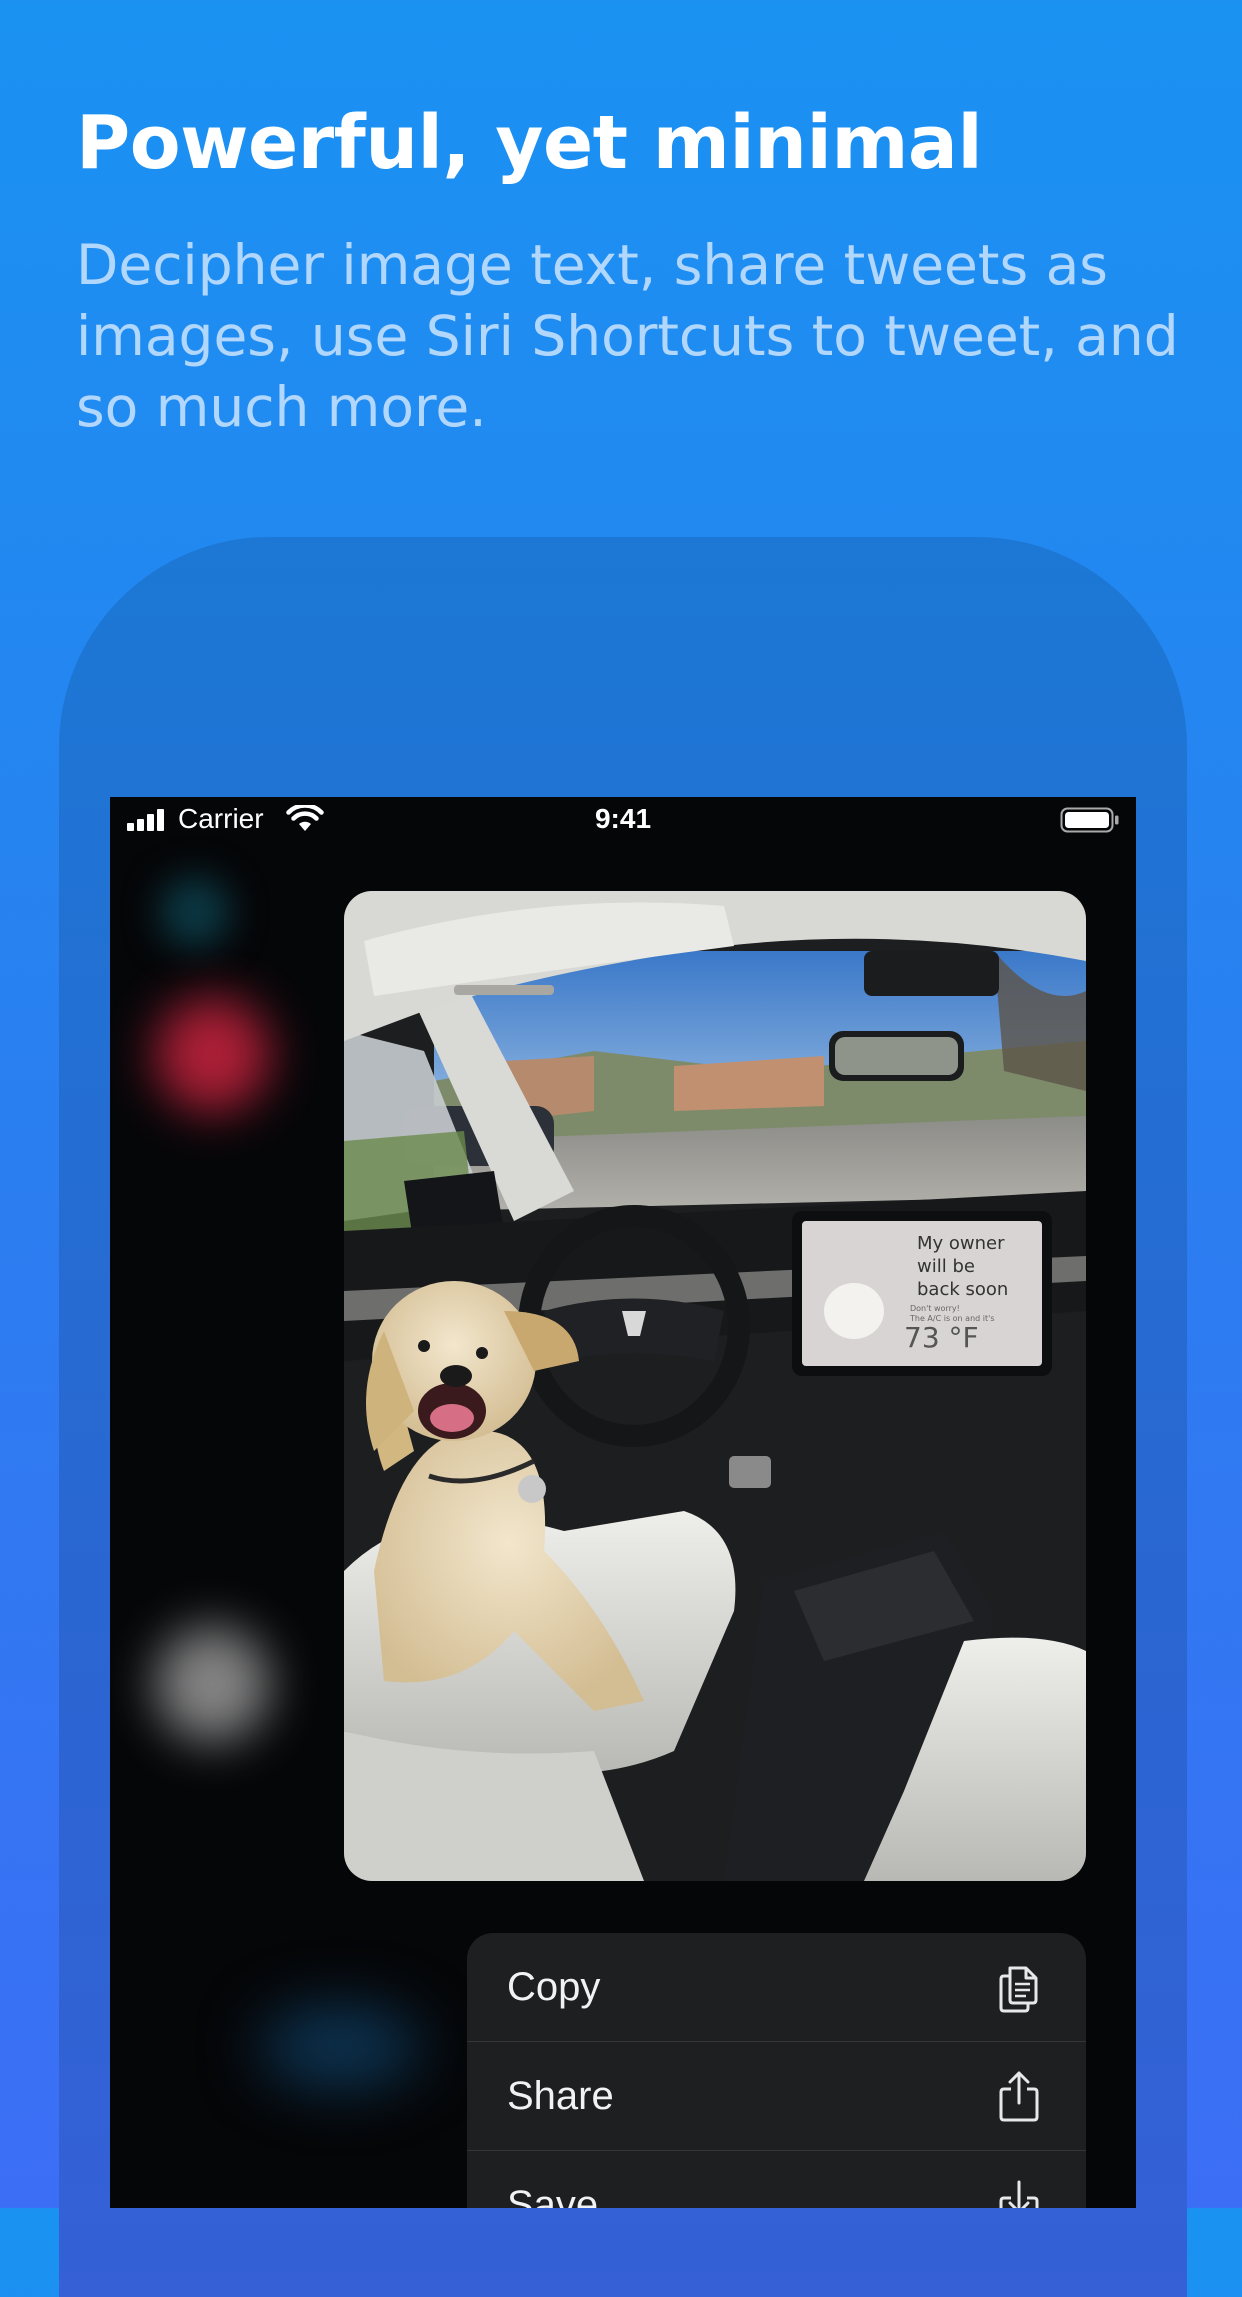 Image resolution: width=1242 pixels, height=2297 pixels. What do you see at coordinates (560, 2095) in the screenshot?
I see `menu-item-label: Share` at bounding box center [560, 2095].